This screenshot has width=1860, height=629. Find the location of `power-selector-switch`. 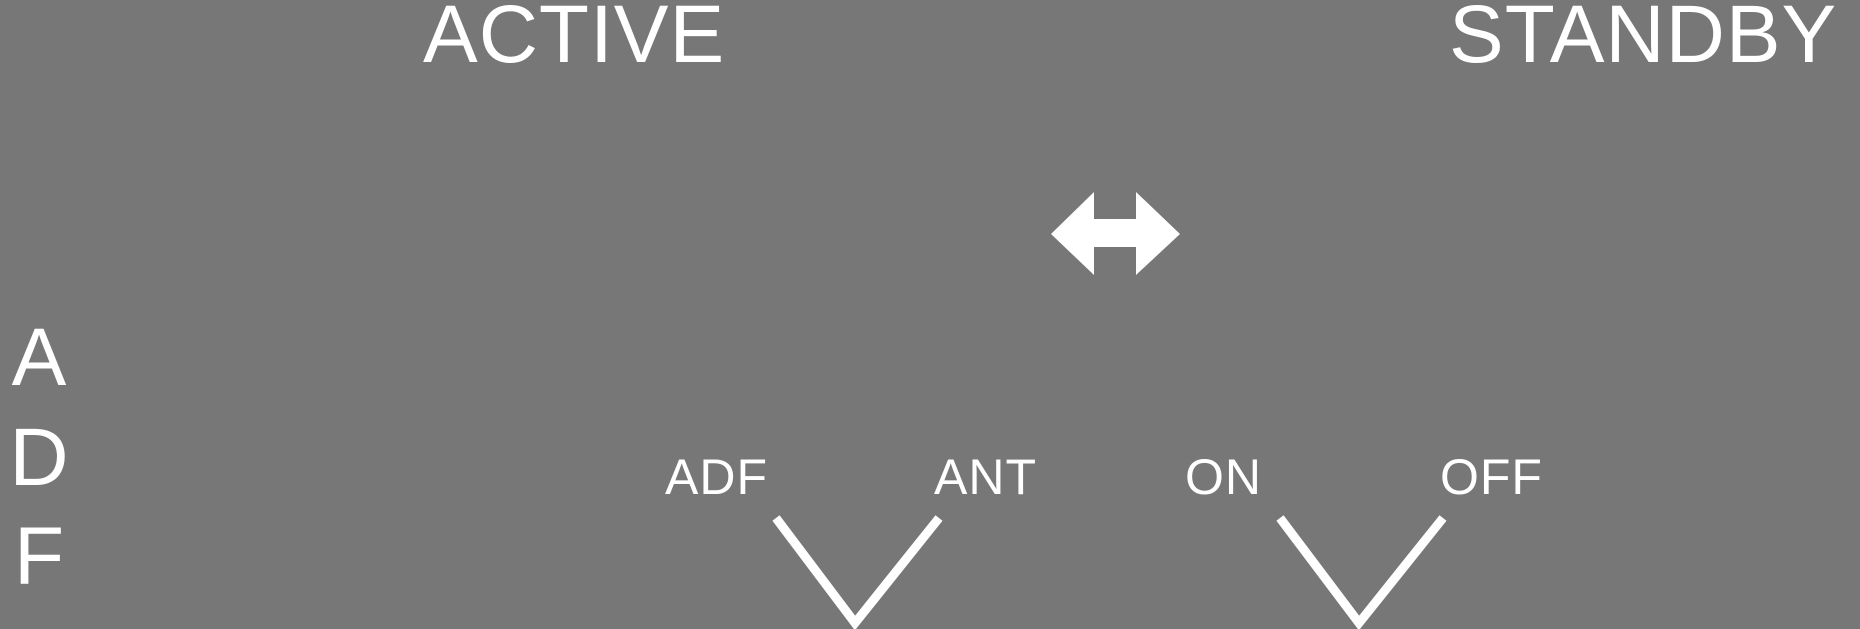

power-selector-switch is located at coordinates (1361, 572).